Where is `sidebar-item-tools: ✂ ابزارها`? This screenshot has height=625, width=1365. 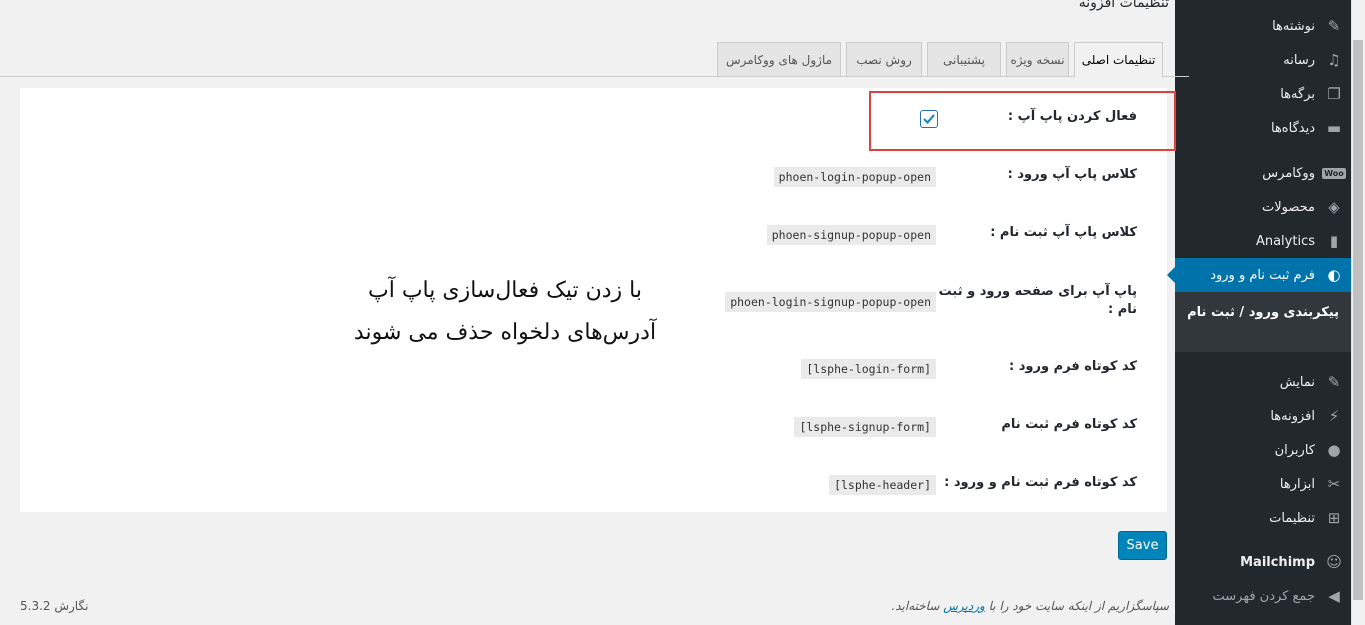 sidebar-item-tools: ✂ ابزارها is located at coordinates (1263, 484).